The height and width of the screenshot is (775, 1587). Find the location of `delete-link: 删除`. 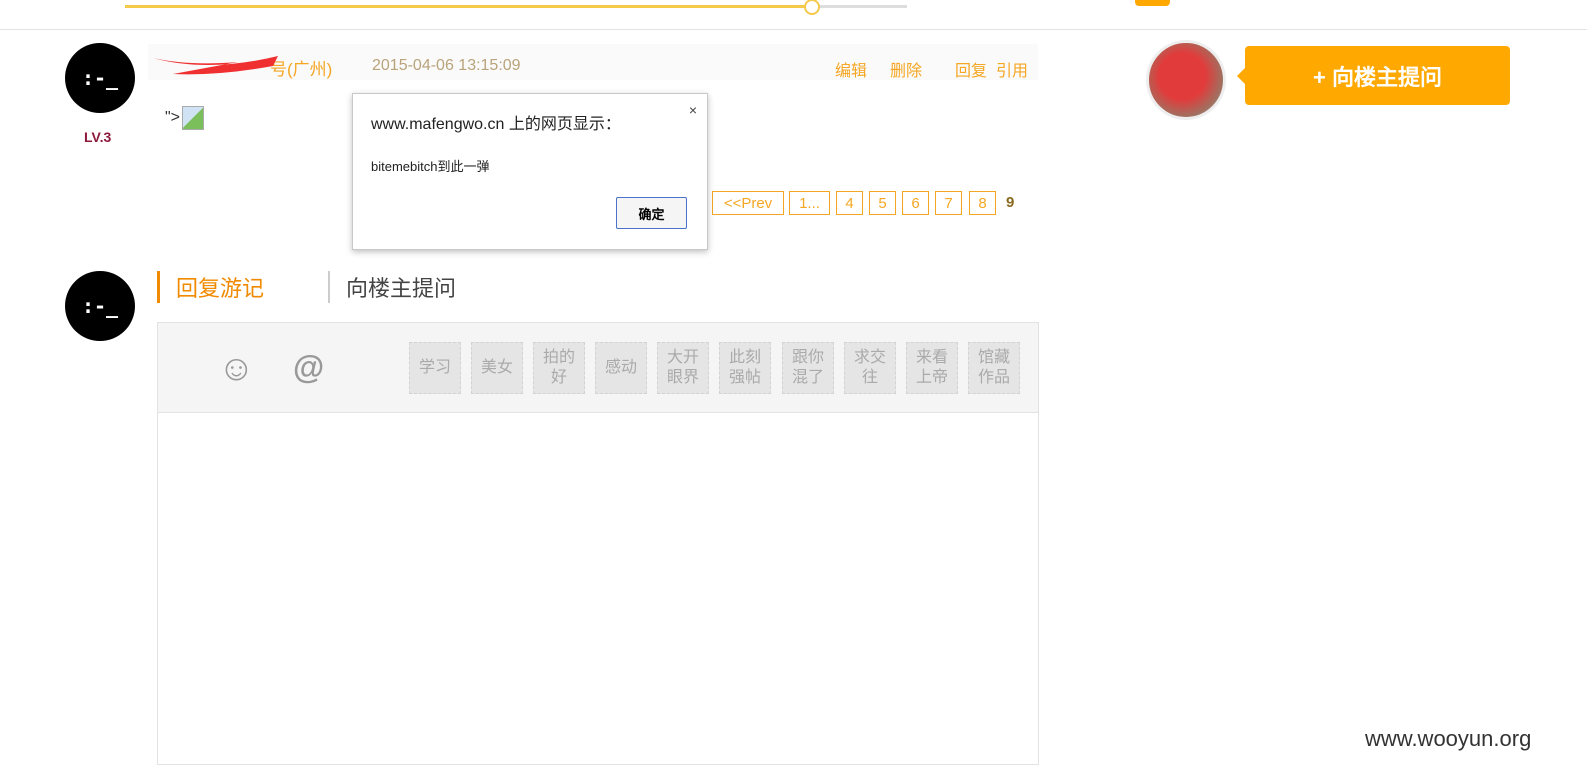

delete-link: 删除 is located at coordinates (906, 69).